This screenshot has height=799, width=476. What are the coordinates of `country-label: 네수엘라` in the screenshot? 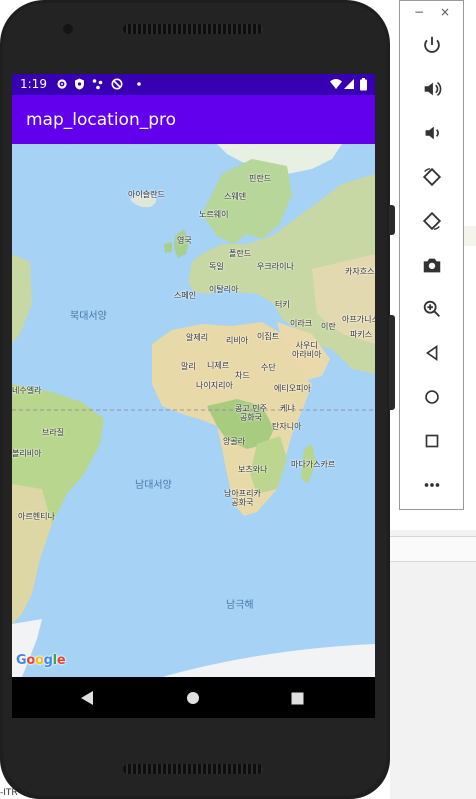 It's located at (27, 390).